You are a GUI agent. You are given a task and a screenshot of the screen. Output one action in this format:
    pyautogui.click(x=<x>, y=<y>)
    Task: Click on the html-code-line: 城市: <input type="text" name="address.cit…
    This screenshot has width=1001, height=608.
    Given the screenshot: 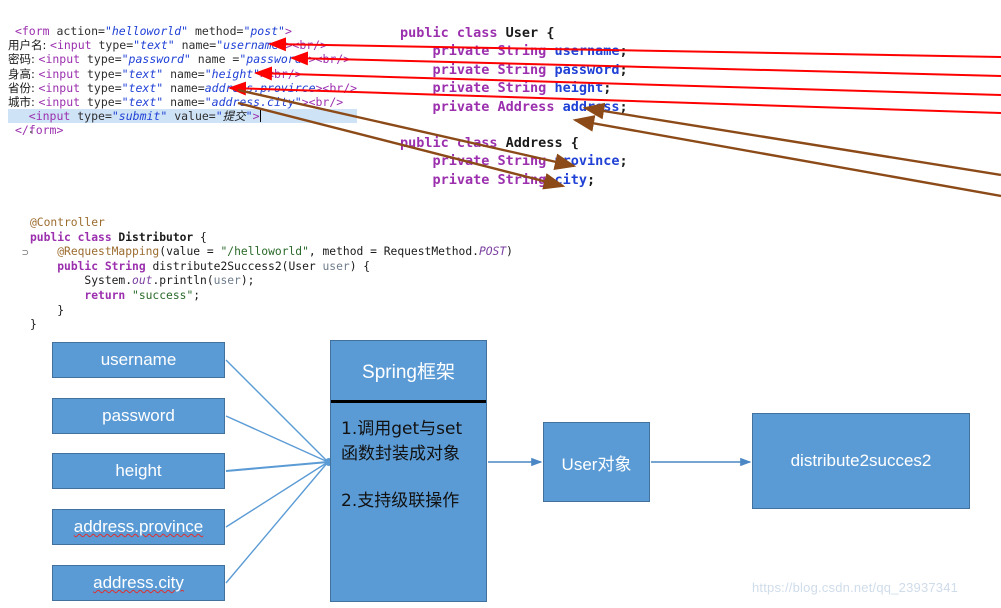 What is the action you would take?
    pyautogui.click(x=176, y=102)
    